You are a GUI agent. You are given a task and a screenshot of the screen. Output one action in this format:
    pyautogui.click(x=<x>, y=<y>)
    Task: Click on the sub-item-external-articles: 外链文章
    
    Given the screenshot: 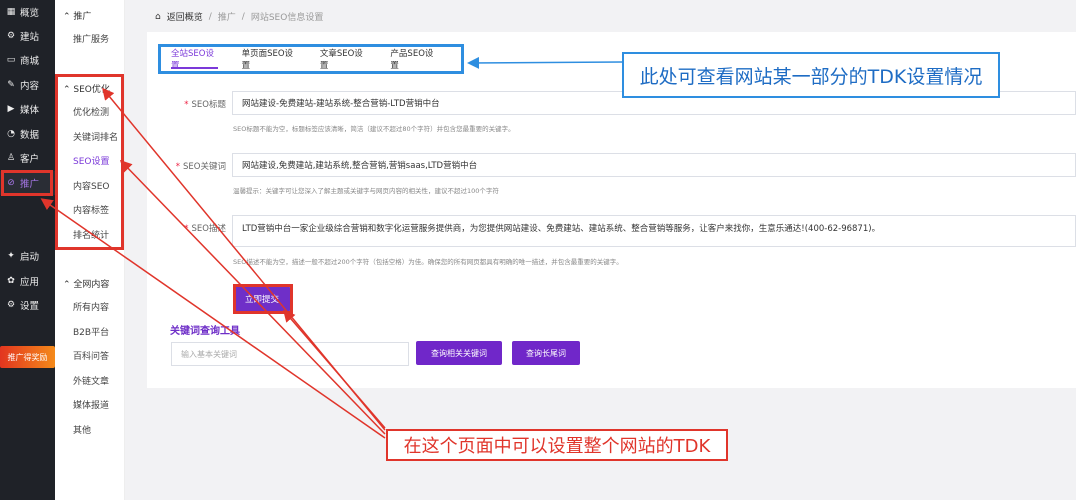 What is the action you would take?
    pyautogui.click(x=91, y=380)
    